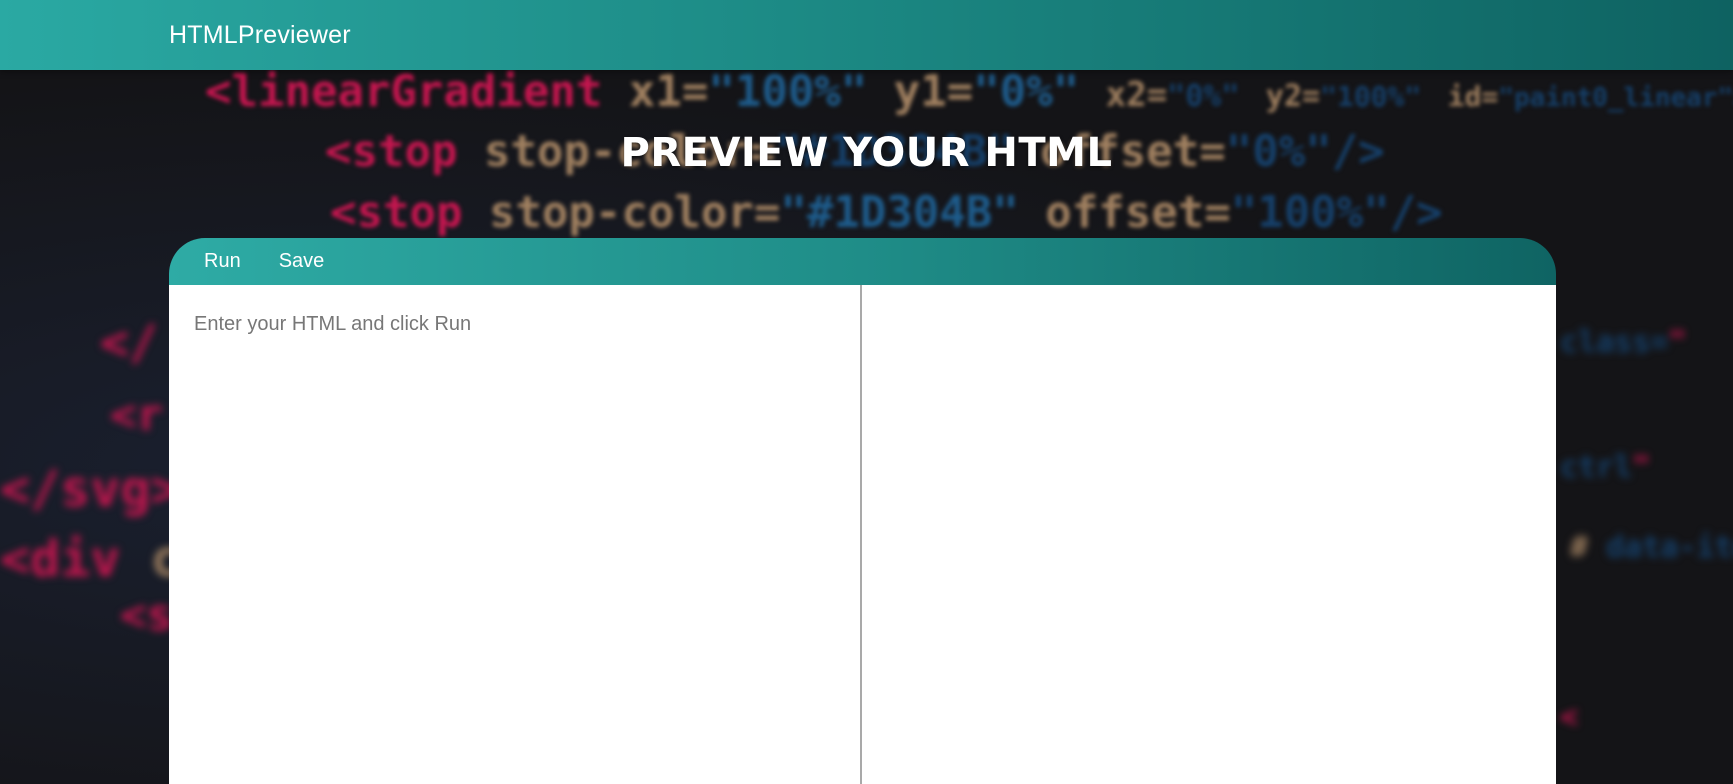  What do you see at coordinates (260, 35) in the screenshot?
I see `brand-logo-text: HTMLPreviewer` at bounding box center [260, 35].